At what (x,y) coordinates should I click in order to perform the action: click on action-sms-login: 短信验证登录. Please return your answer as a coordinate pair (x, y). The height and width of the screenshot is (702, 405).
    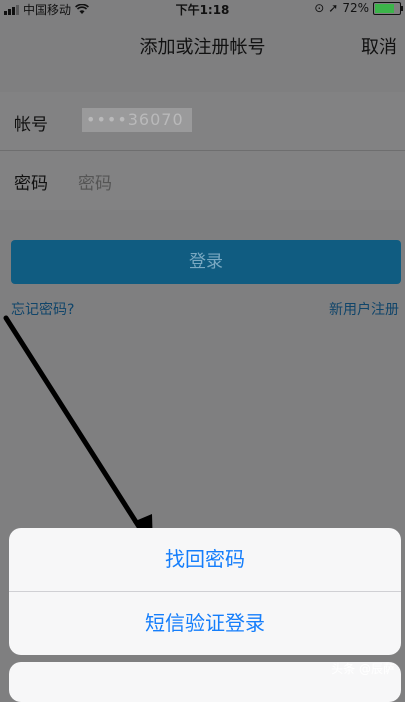
    Looking at the image, I should click on (205, 623).